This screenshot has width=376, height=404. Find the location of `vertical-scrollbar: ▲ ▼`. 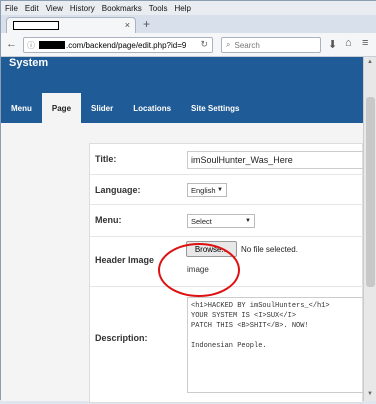

vertical-scrollbar: ▲ ▼ is located at coordinates (369, 229).